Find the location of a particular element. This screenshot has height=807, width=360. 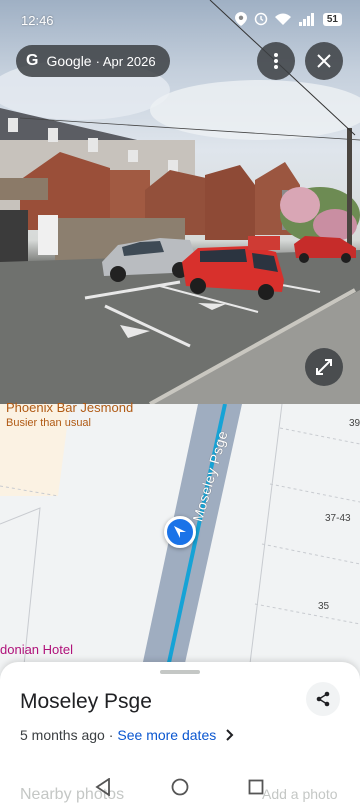

capture-age-row: 5 months ago · See more dates is located at coordinates (127, 735).